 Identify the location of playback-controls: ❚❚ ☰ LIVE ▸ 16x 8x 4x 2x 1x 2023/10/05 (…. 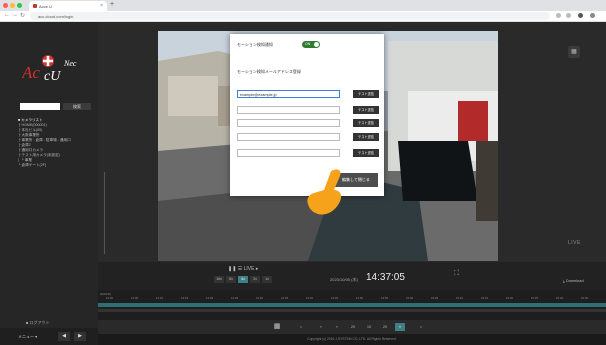
(352, 276).